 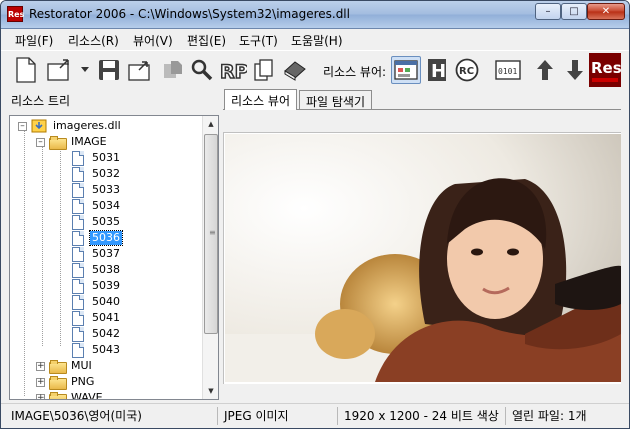 I want to click on status-open-files: 열린 파일: 1개, so click(x=565, y=416).